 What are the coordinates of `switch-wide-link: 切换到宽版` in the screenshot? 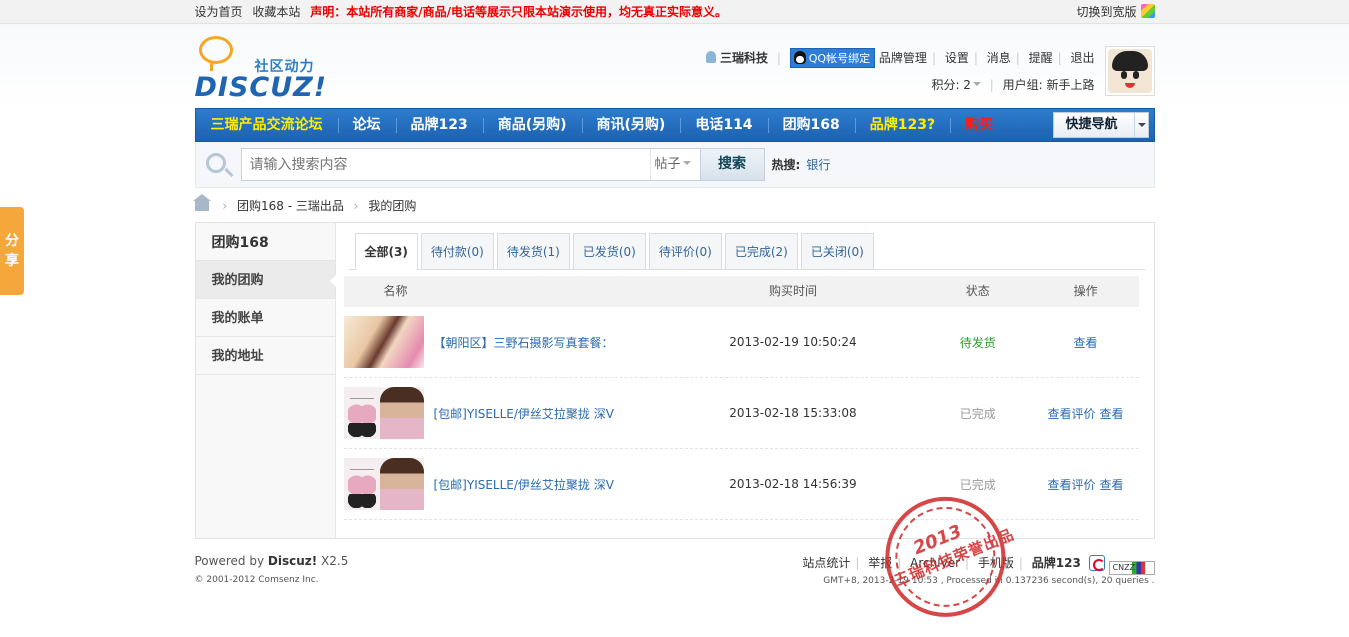 It's located at (1115, 11).